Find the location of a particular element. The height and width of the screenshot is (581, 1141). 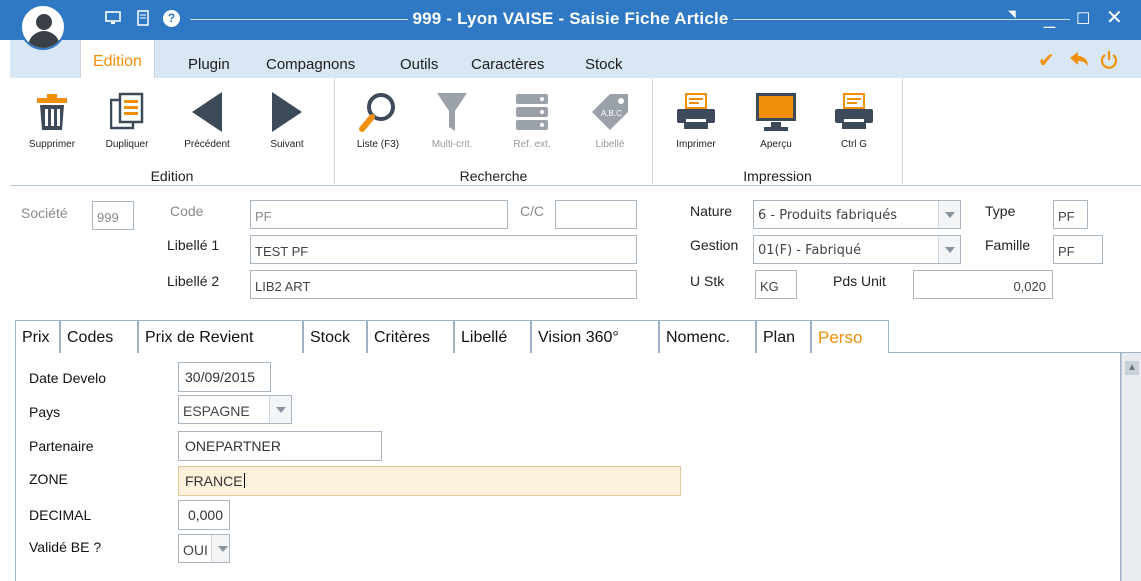

ref-ext-button: Ref. ext. is located at coordinates (532, 119).